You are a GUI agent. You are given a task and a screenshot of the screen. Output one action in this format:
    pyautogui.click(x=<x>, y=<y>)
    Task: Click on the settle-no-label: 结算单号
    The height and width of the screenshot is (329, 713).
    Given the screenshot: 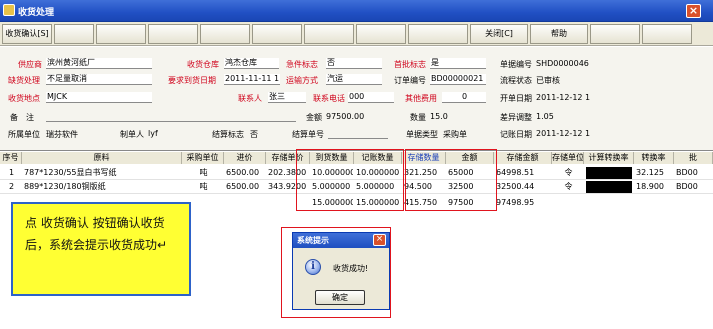 What is the action you would take?
    pyautogui.click(x=308, y=134)
    